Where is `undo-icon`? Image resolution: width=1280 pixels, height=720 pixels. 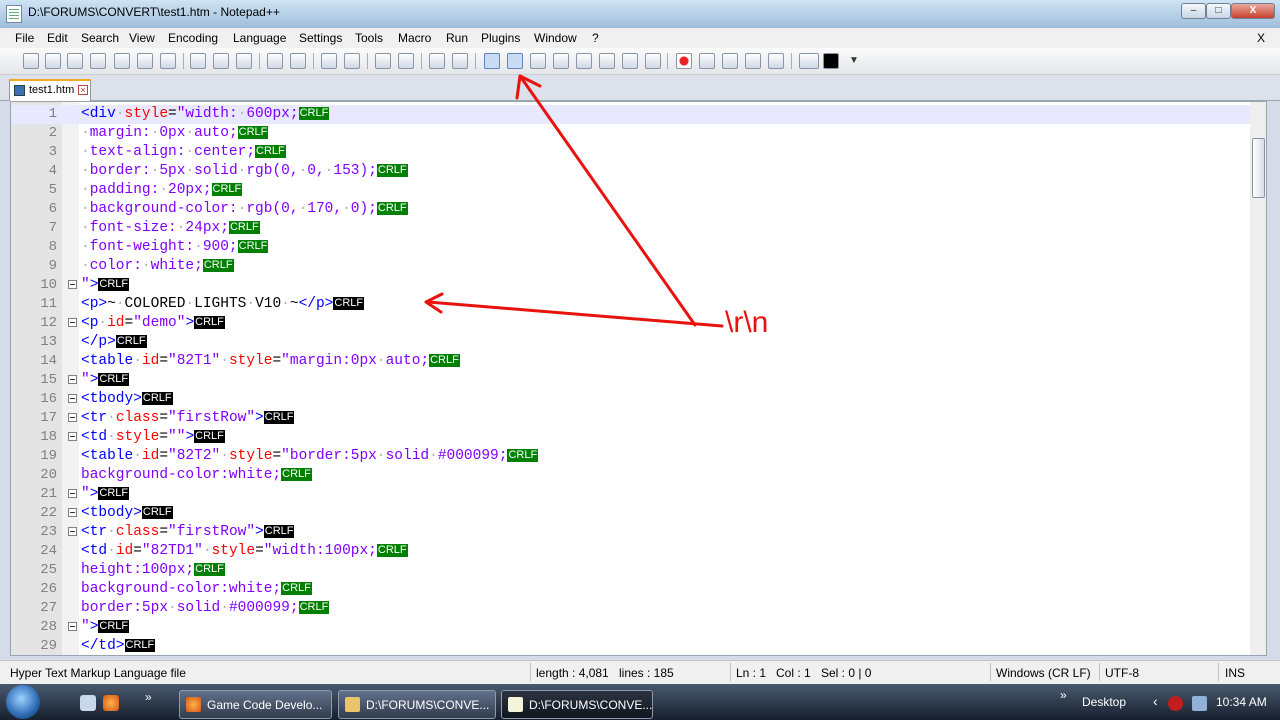
undo-icon is located at coordinates (275, 61).